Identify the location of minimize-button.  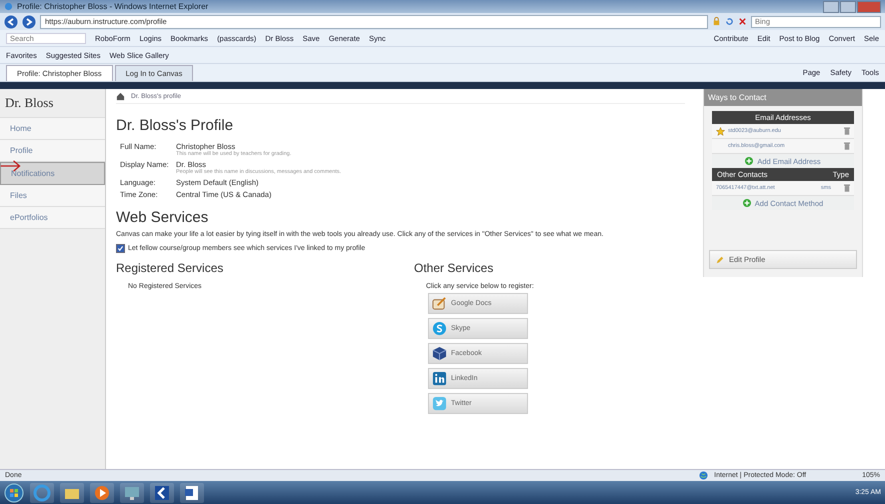
(831, 6).